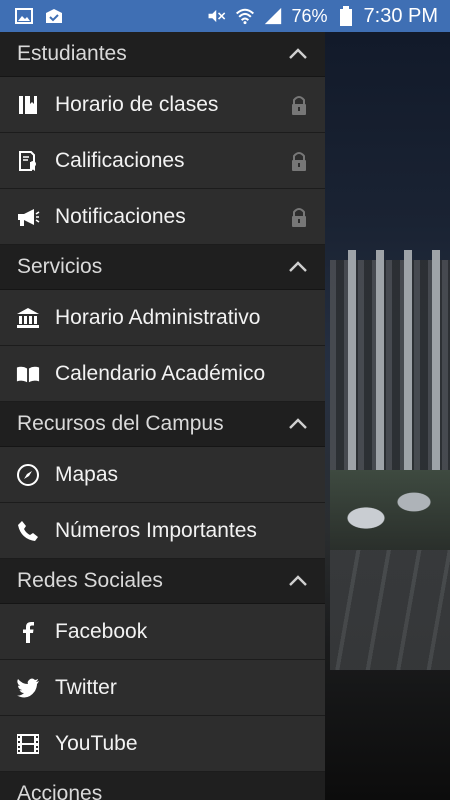 This screenshot has width=450, height=800. Describe the element at coordinates (162, 744) in the screenshot. I see `menu-item-youtube: YouTube` at that location.